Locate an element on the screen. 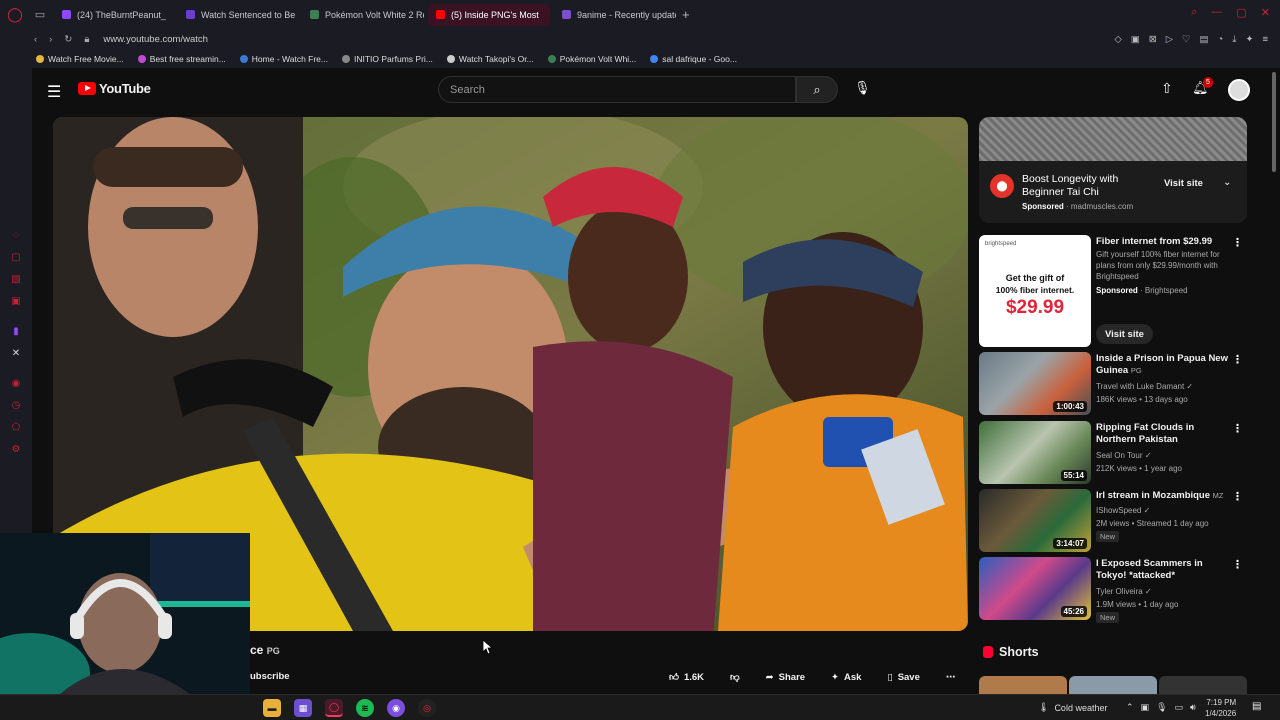 Image resolution: width=1280 pixels, height=720 pixels. ai-icon: ✦ is located at coordinates (1249, 39).